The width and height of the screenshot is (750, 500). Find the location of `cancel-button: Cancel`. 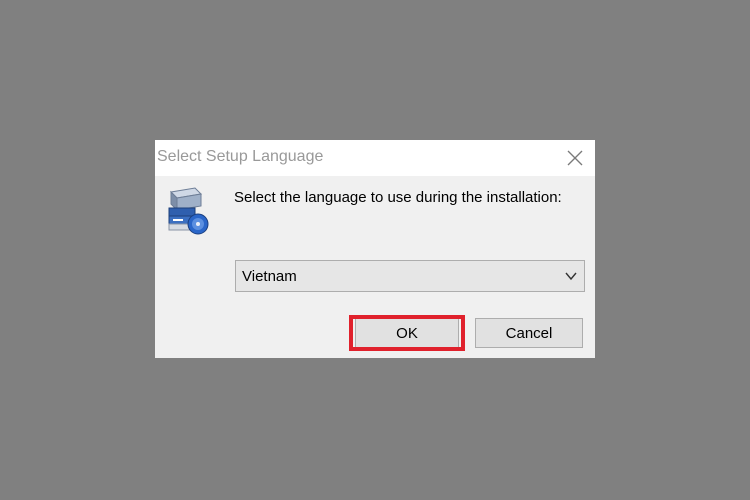

cancel-button: Cancel is located at coordinates (529, 333).